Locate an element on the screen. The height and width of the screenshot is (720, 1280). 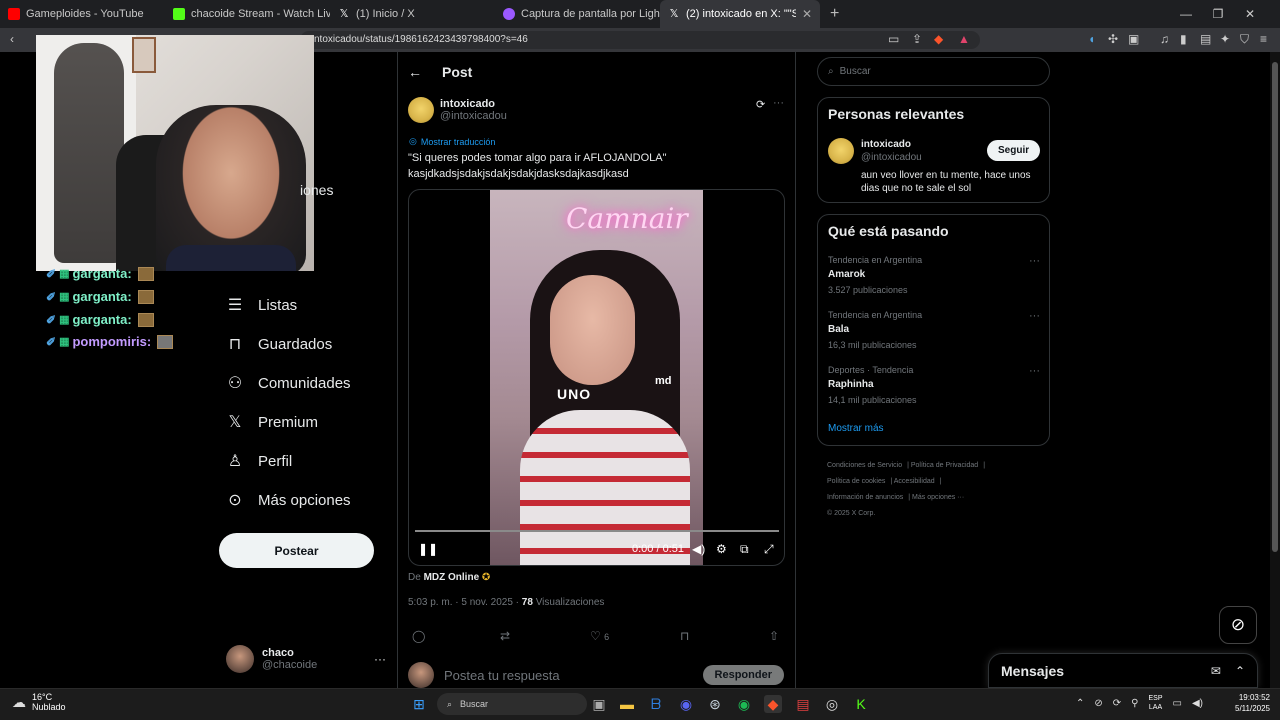
post-timestamp: 5:03 p. m. · 5 nov. 2025 · is located at coordinates (463, 602).